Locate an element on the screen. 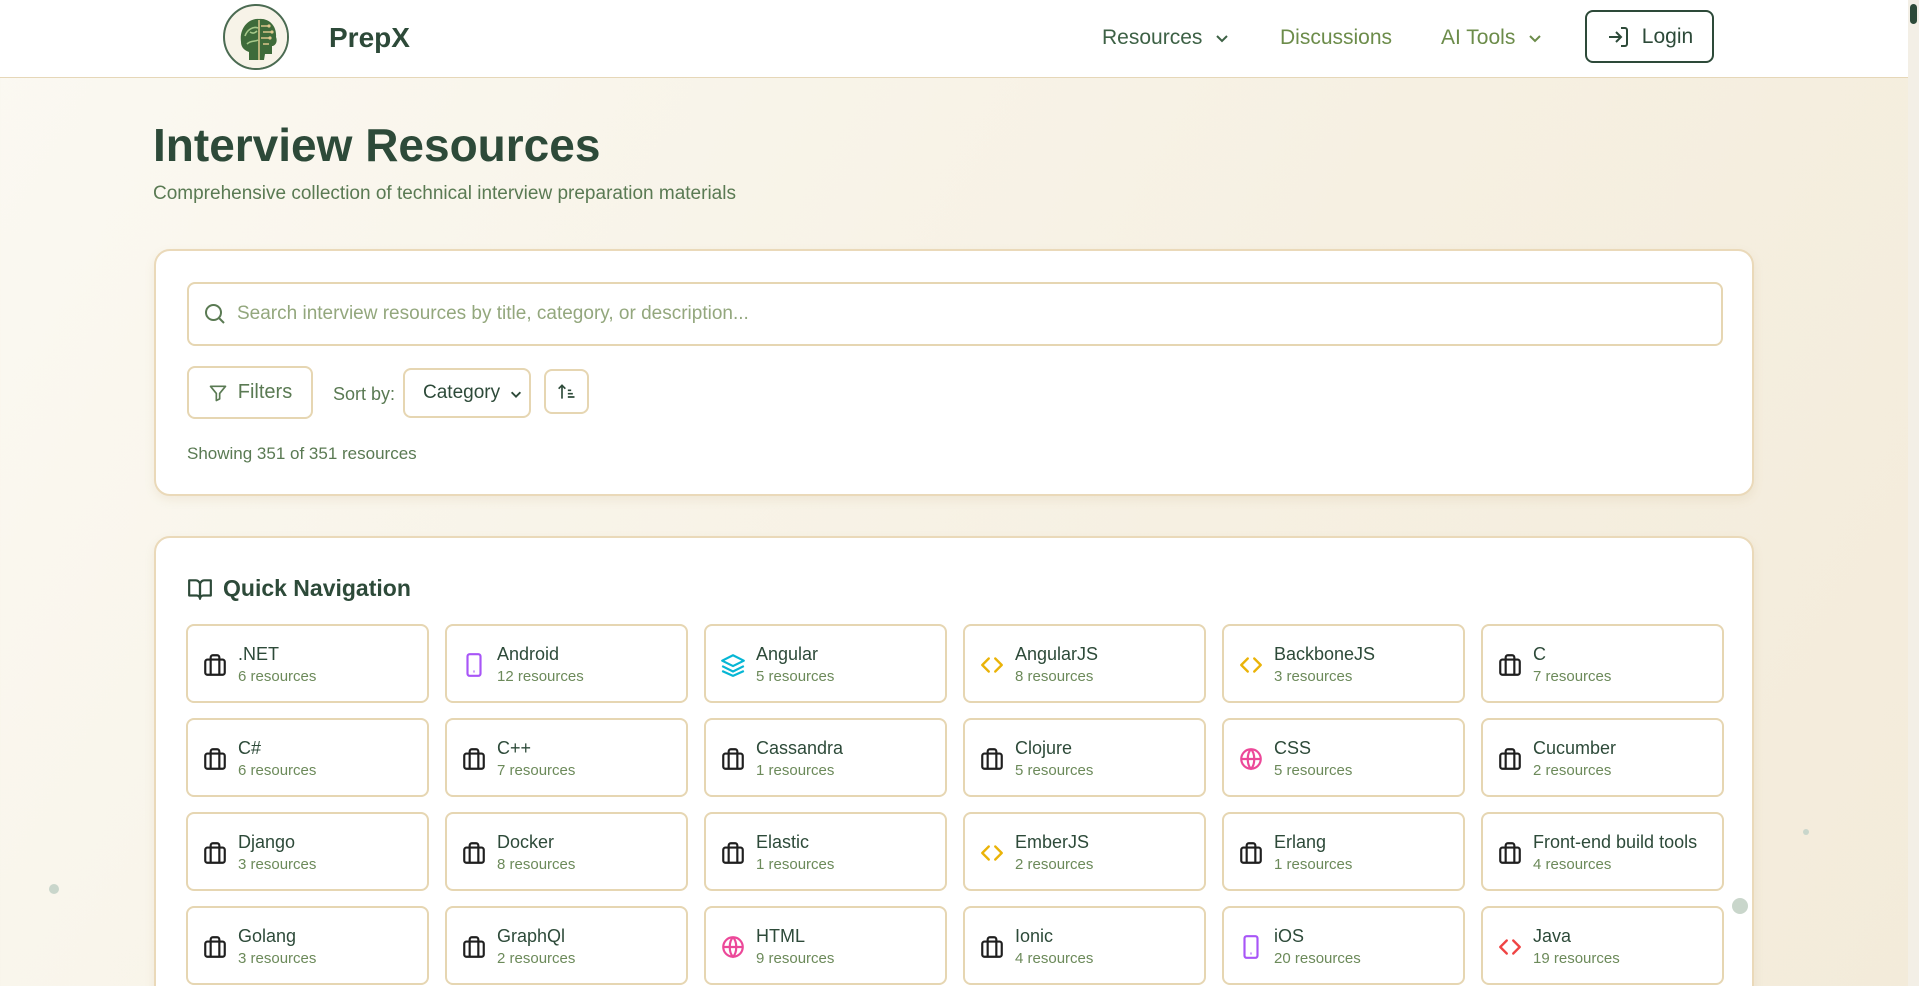  category-tile: HTML 9 resources is located at coordinates (825, 945).